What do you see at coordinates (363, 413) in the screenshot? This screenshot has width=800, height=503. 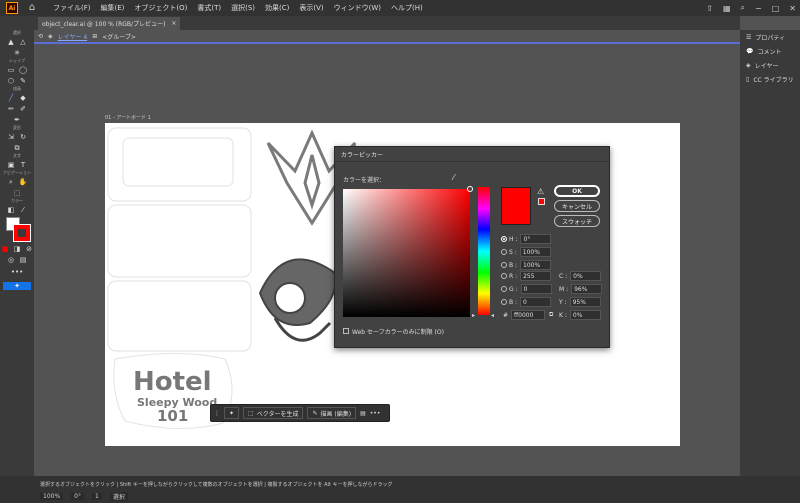 I see `properties-icon: ▤` at bounding box center [363, 413].